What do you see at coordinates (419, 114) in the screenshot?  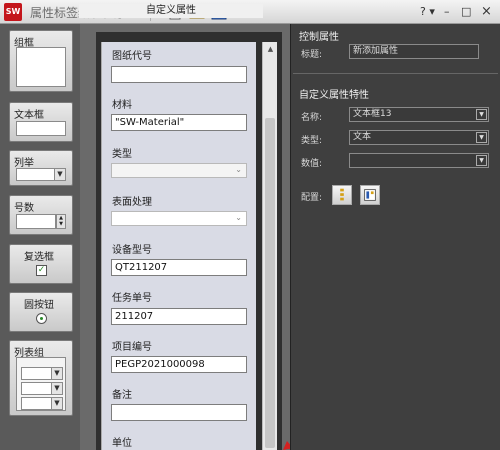 I see `name-combo: 文本框13 ▼` at bounding box center [419, 114].